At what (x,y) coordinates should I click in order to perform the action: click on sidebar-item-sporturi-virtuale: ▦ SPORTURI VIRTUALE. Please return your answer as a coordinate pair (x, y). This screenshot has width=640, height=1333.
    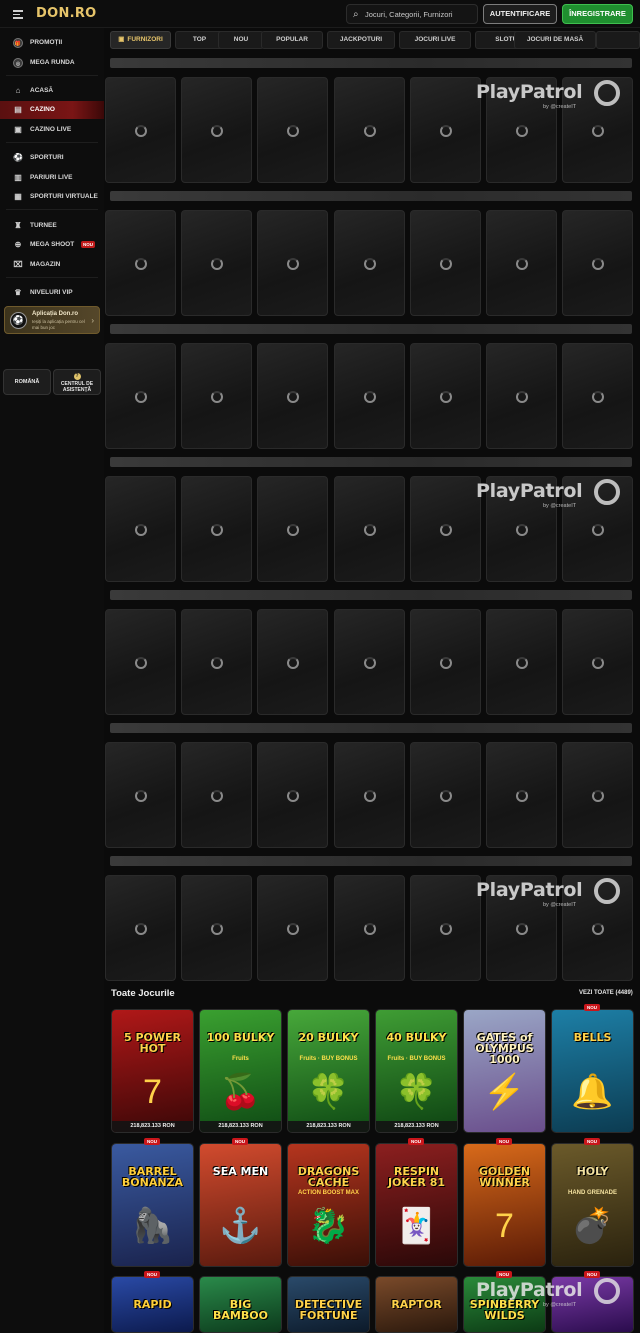
    Looking at the image, I should click on (52, 197).